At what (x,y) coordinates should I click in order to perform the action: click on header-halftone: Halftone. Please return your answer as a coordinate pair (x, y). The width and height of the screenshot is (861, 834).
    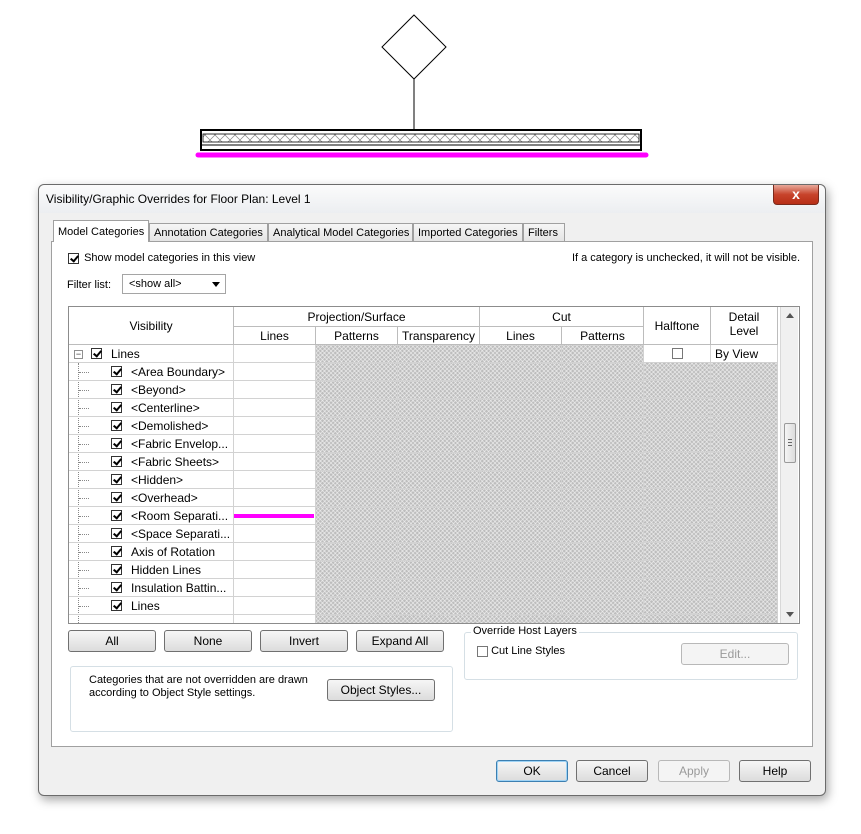
    Looking at the image, I should click on (677, 326).